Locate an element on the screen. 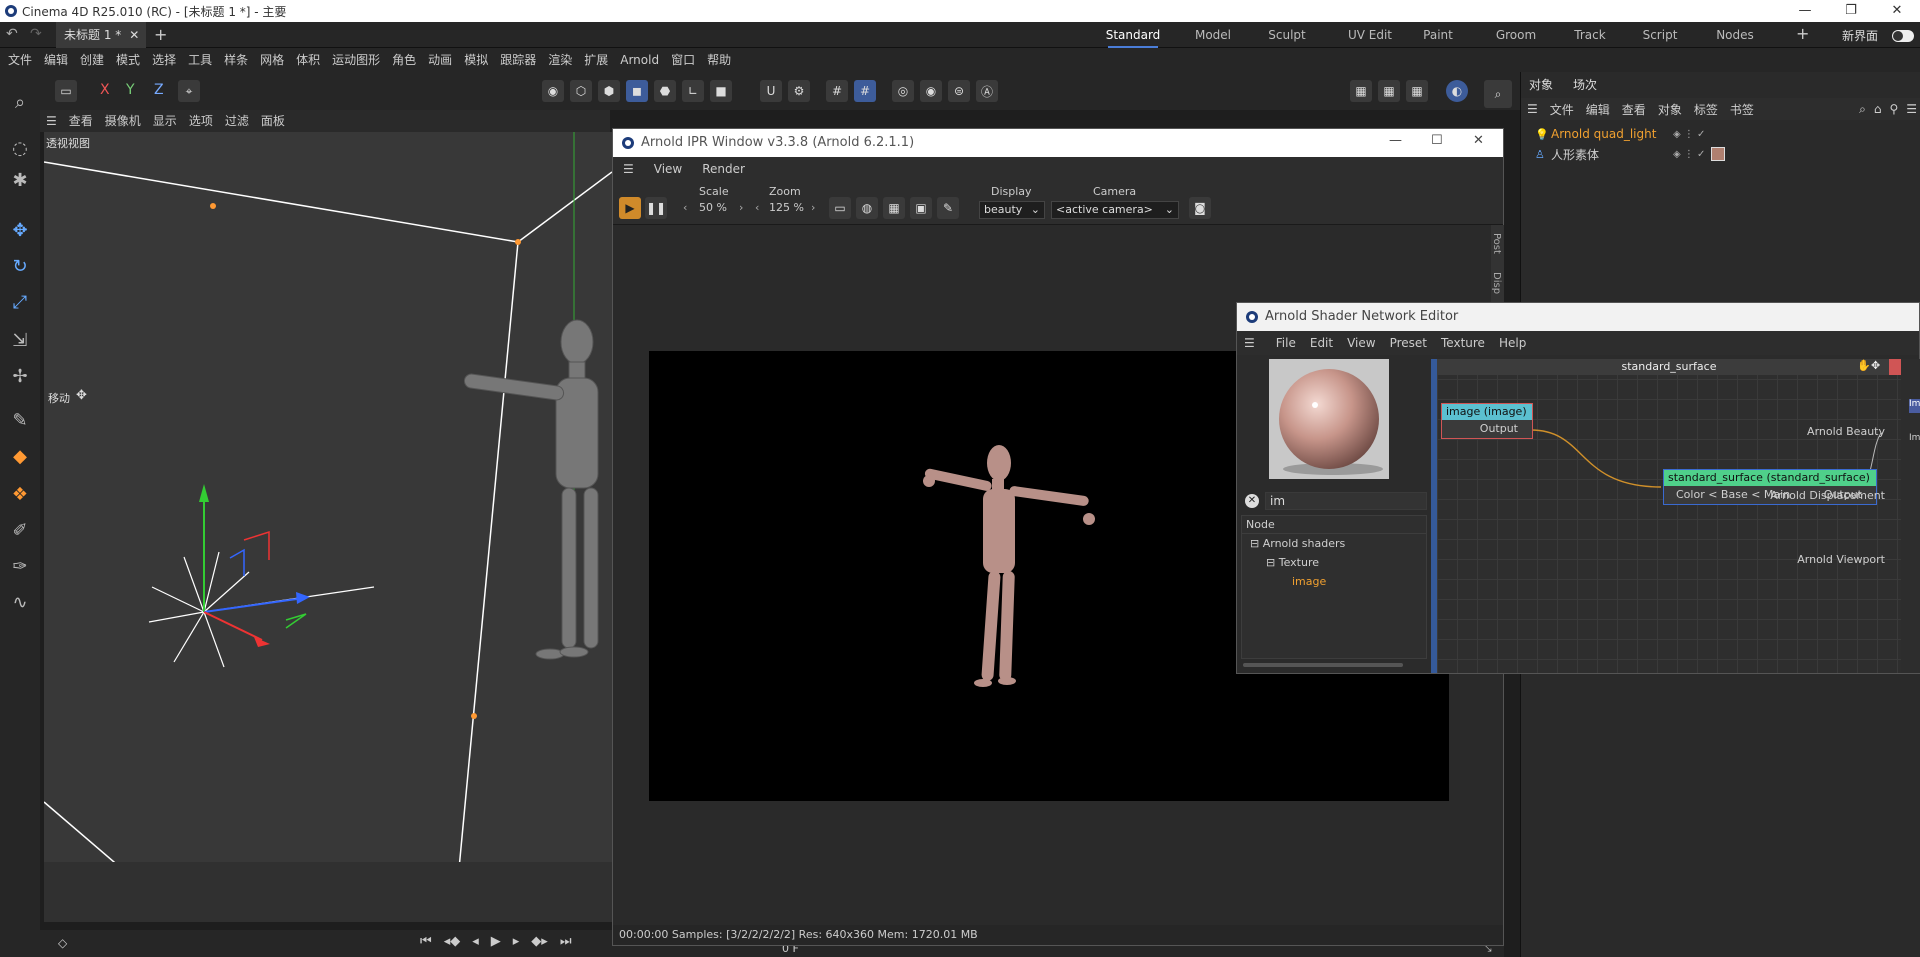 The image size is (1920, 957). scale-increase-icon: › is located at coordinates (741, 207).